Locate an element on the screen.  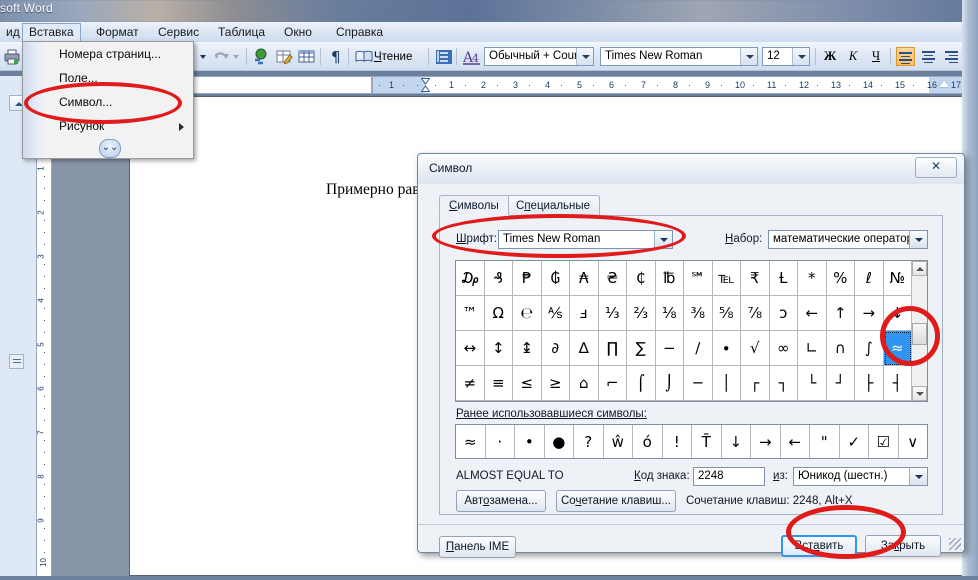
undo-dropdown-icon is located at coordinates (203, 56).